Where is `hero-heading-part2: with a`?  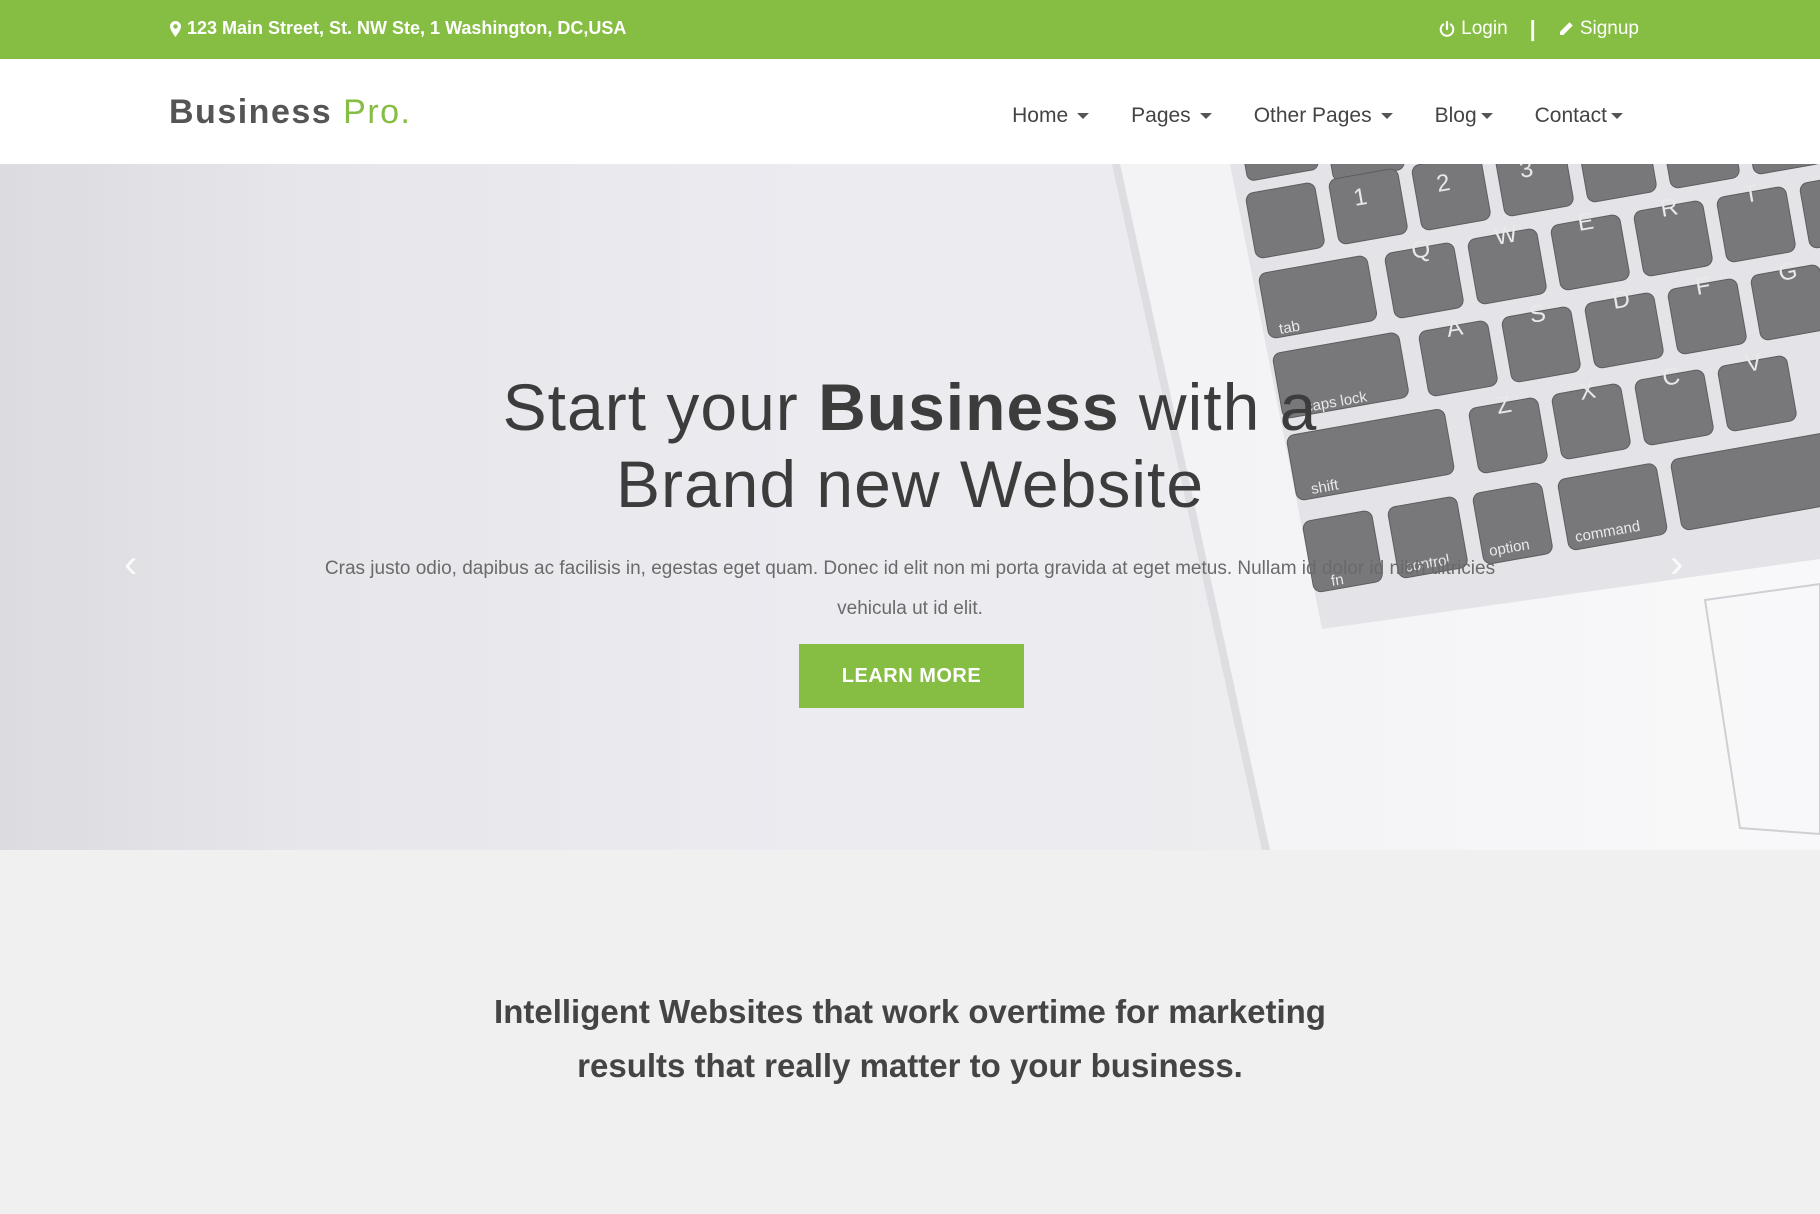
hero-heading-part2: with a is located at coordinates (1218, 407).